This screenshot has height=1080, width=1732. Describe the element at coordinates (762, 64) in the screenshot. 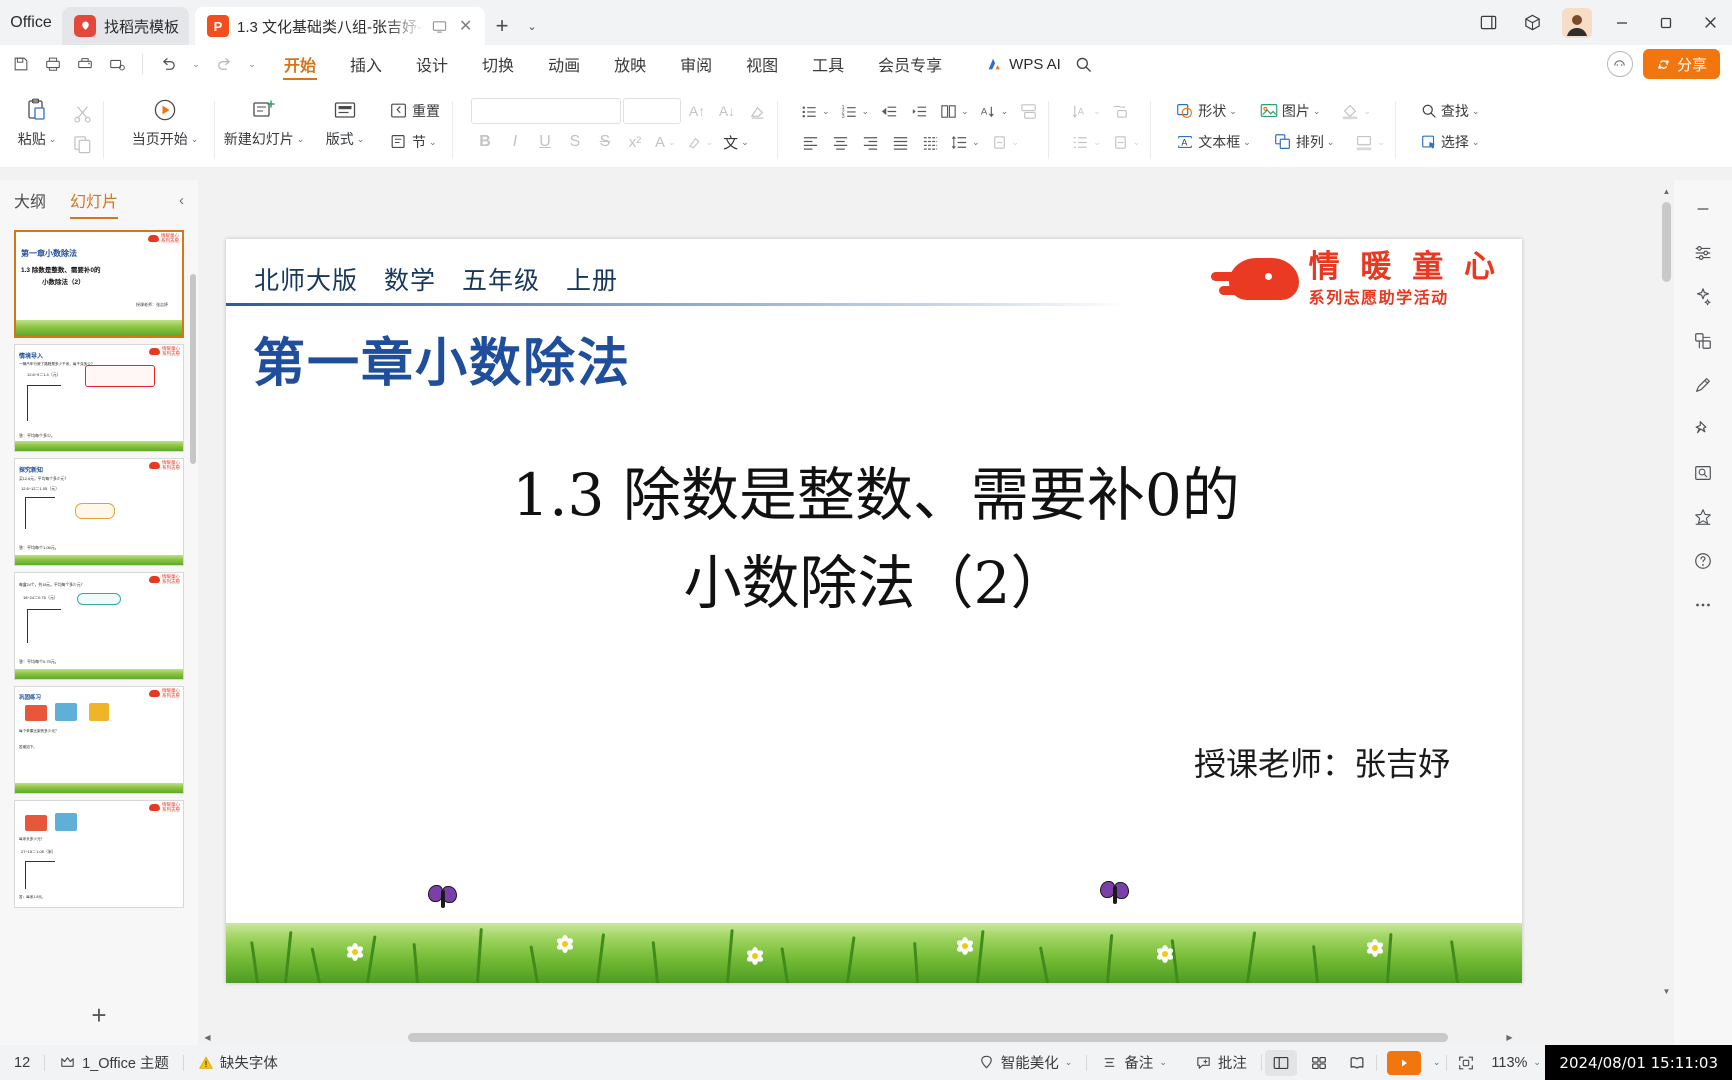

I see `tab-view: 视图` at that location.